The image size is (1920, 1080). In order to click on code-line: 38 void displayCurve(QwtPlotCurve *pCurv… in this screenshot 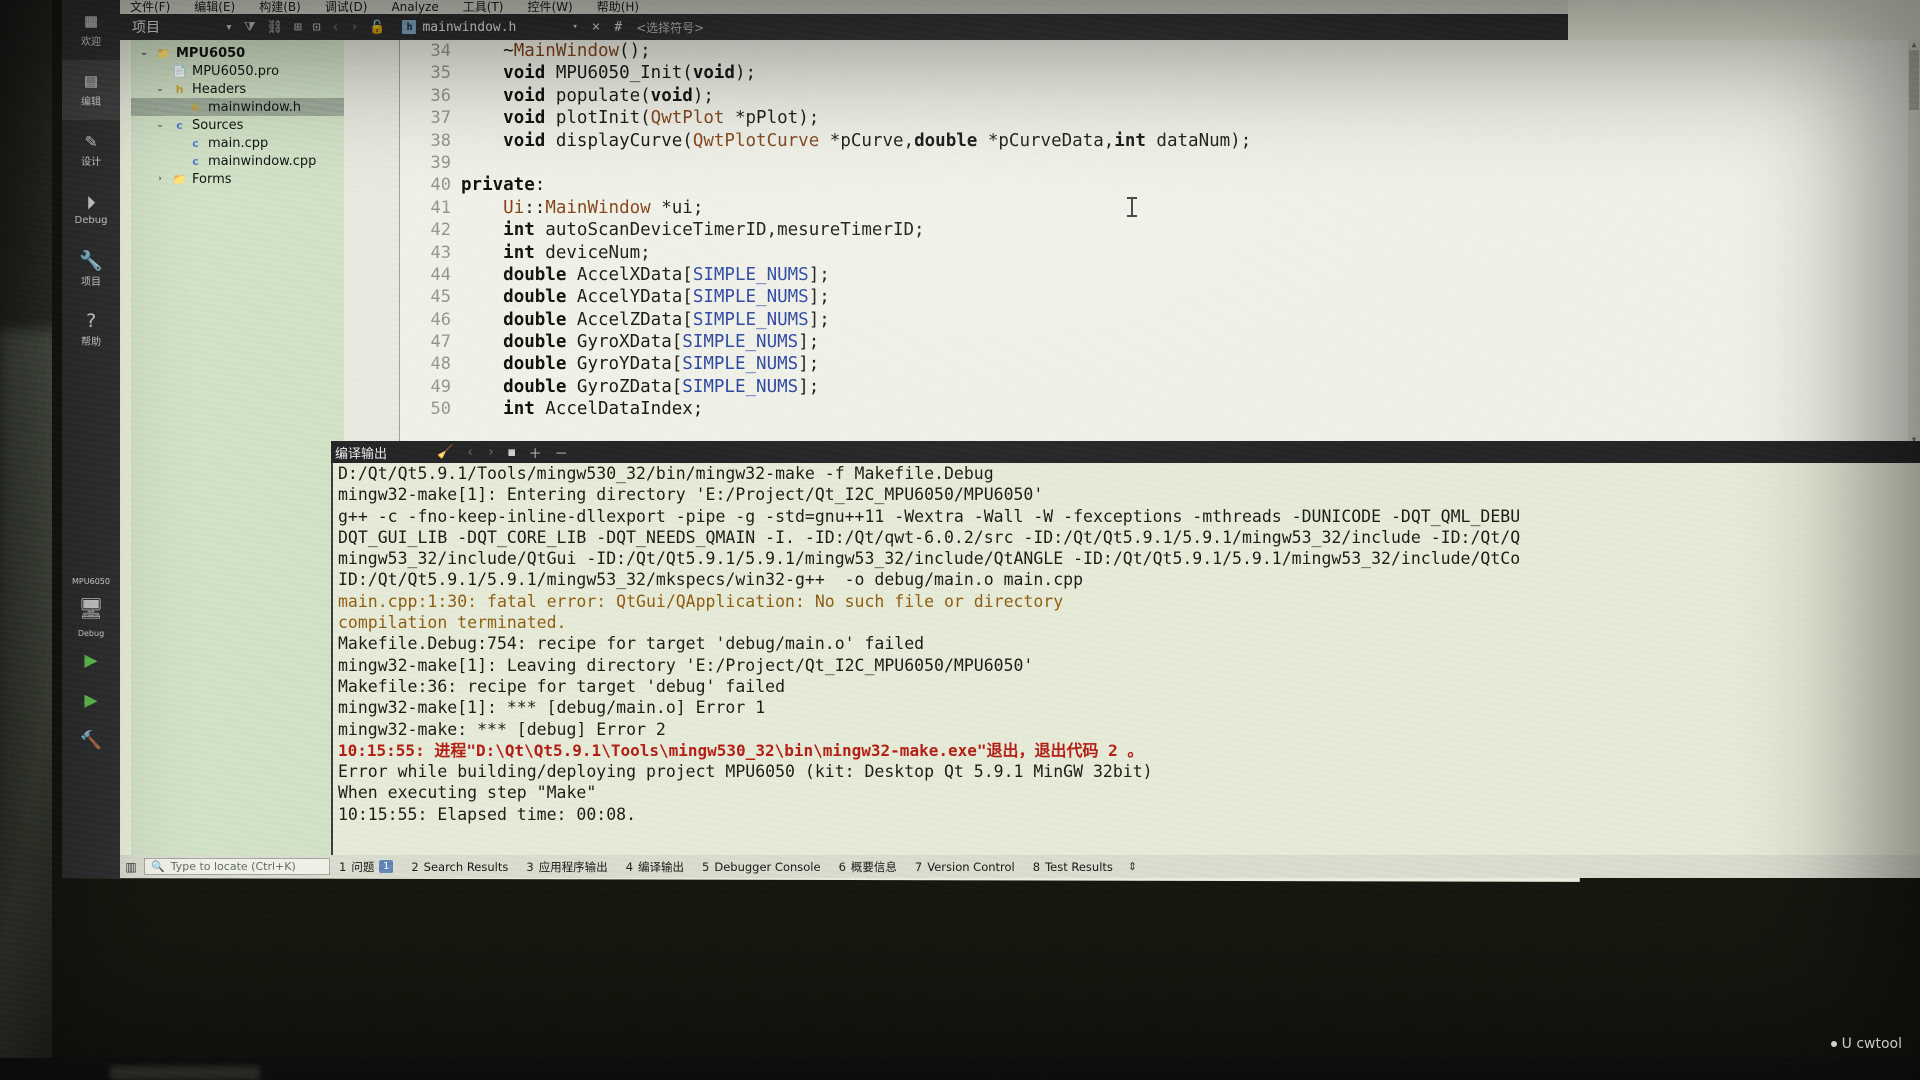, I will do `click(1160, 141)`.